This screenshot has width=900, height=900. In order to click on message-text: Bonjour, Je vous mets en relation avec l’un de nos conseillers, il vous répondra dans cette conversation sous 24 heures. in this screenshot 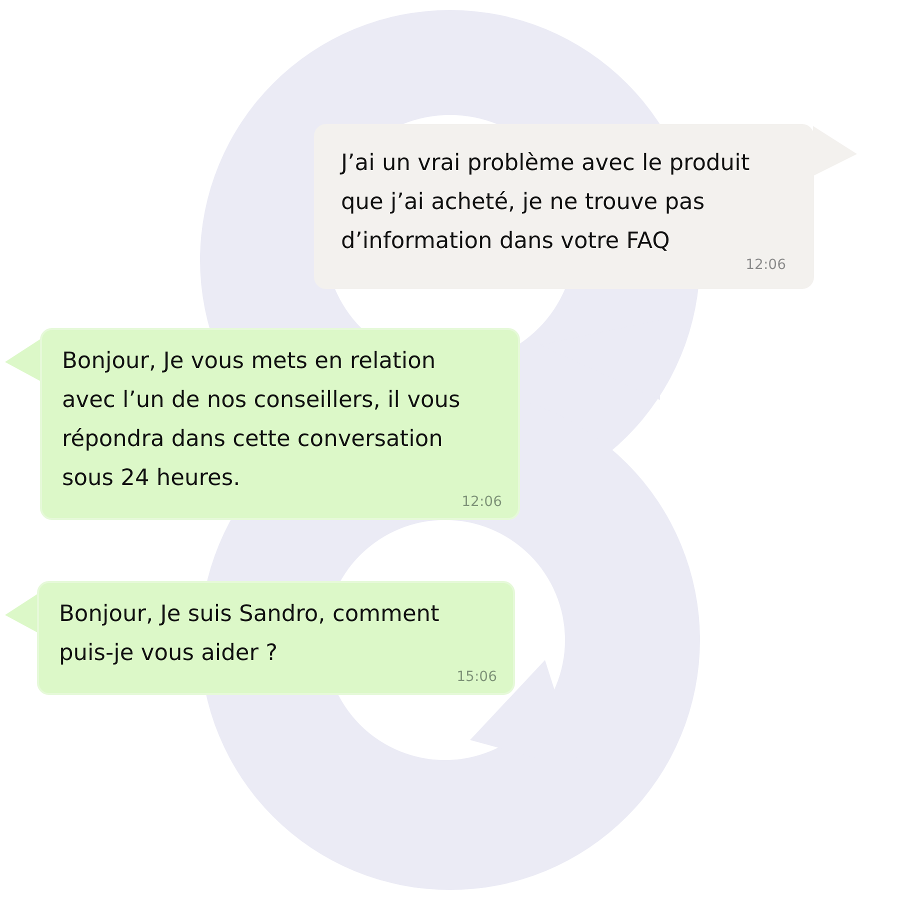, I will do `click(262, 420)`.